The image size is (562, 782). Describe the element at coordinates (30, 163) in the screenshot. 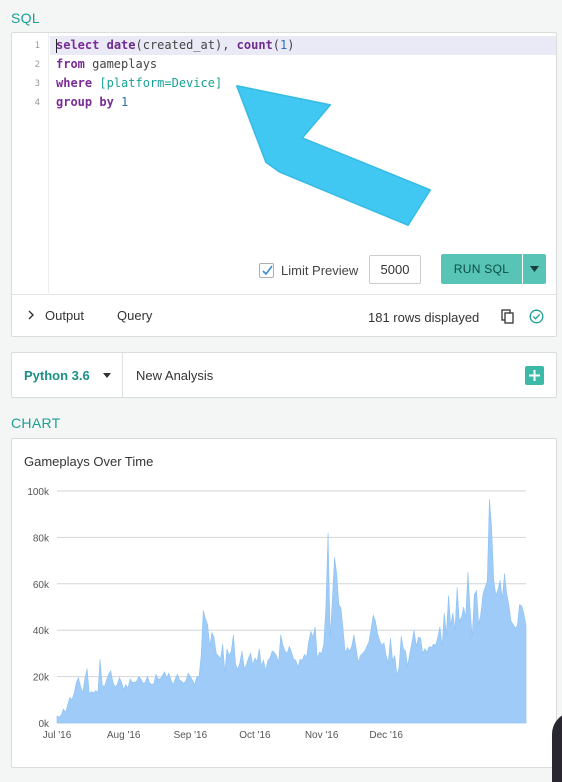

I see `line-number-gutter: 1 2 3 4` at that location.